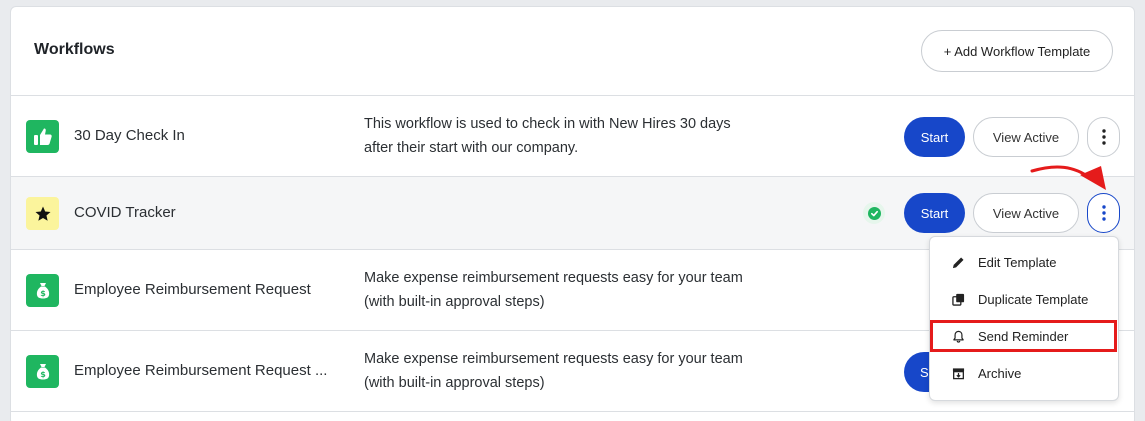  I want to click on menu-item-send-reminder: Send Reminder, so click(1025, 336).